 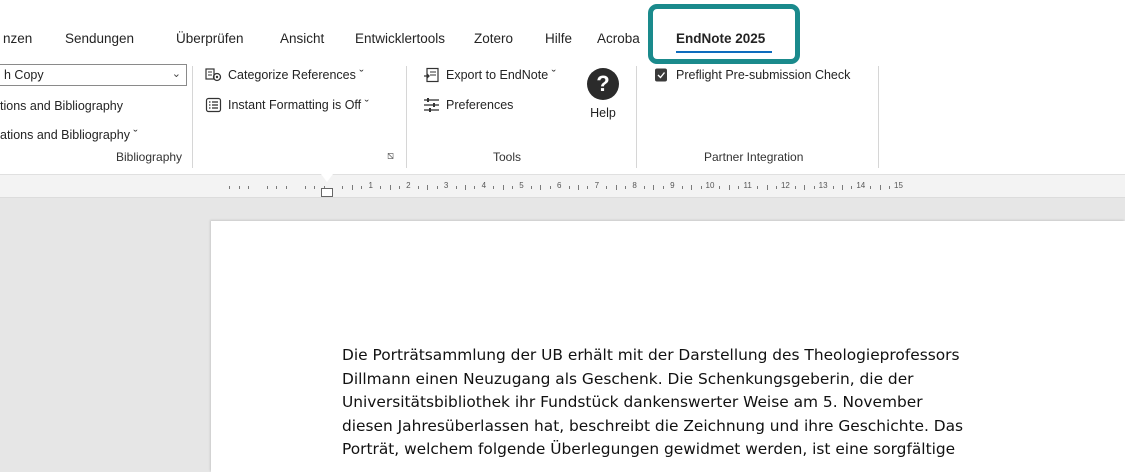 What do you see at coordinates (176, 74) in the screenshot?
I see `chevron-down-icon: ⌄` at bounding box center [176, 74].